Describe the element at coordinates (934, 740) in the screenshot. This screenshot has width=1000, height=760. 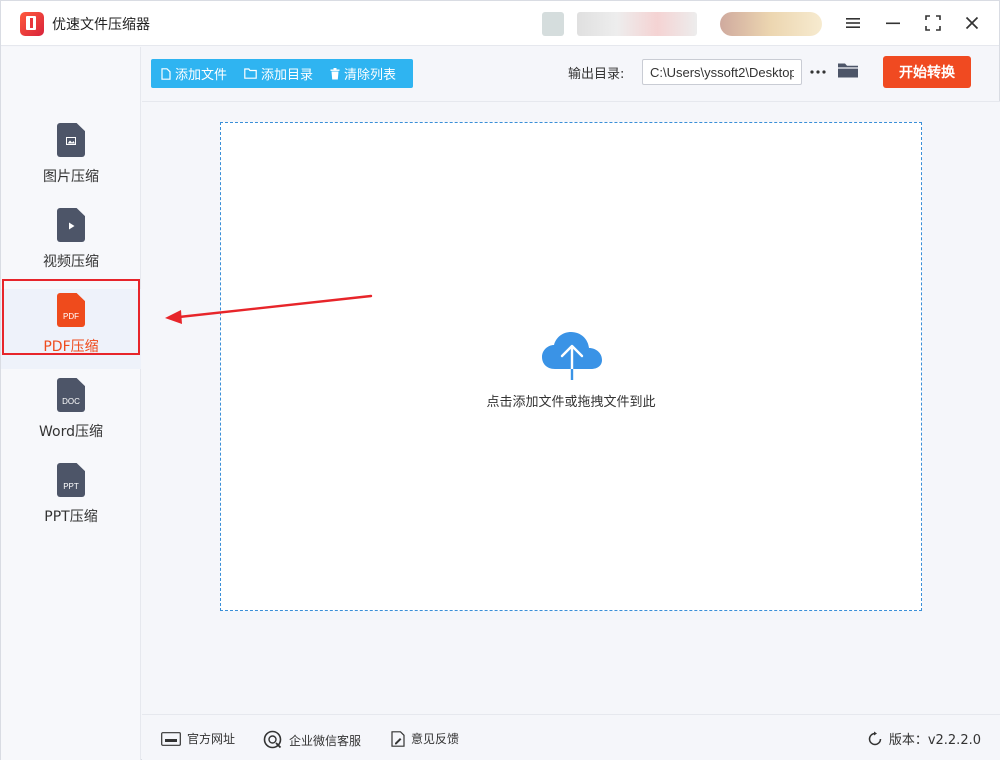
I see `version-label: 版本：v2.2.2.0` at that location.